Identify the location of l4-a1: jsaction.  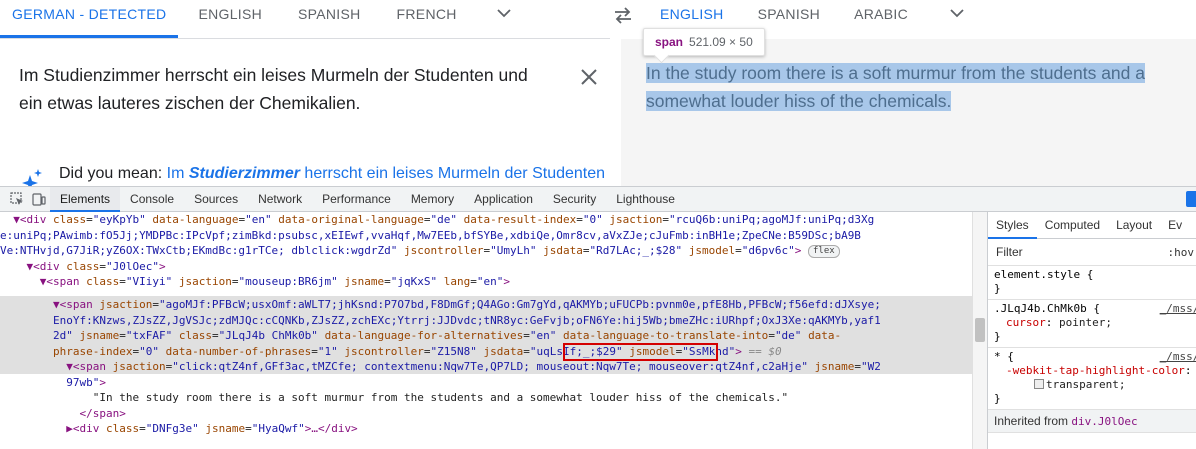
(126, 304).